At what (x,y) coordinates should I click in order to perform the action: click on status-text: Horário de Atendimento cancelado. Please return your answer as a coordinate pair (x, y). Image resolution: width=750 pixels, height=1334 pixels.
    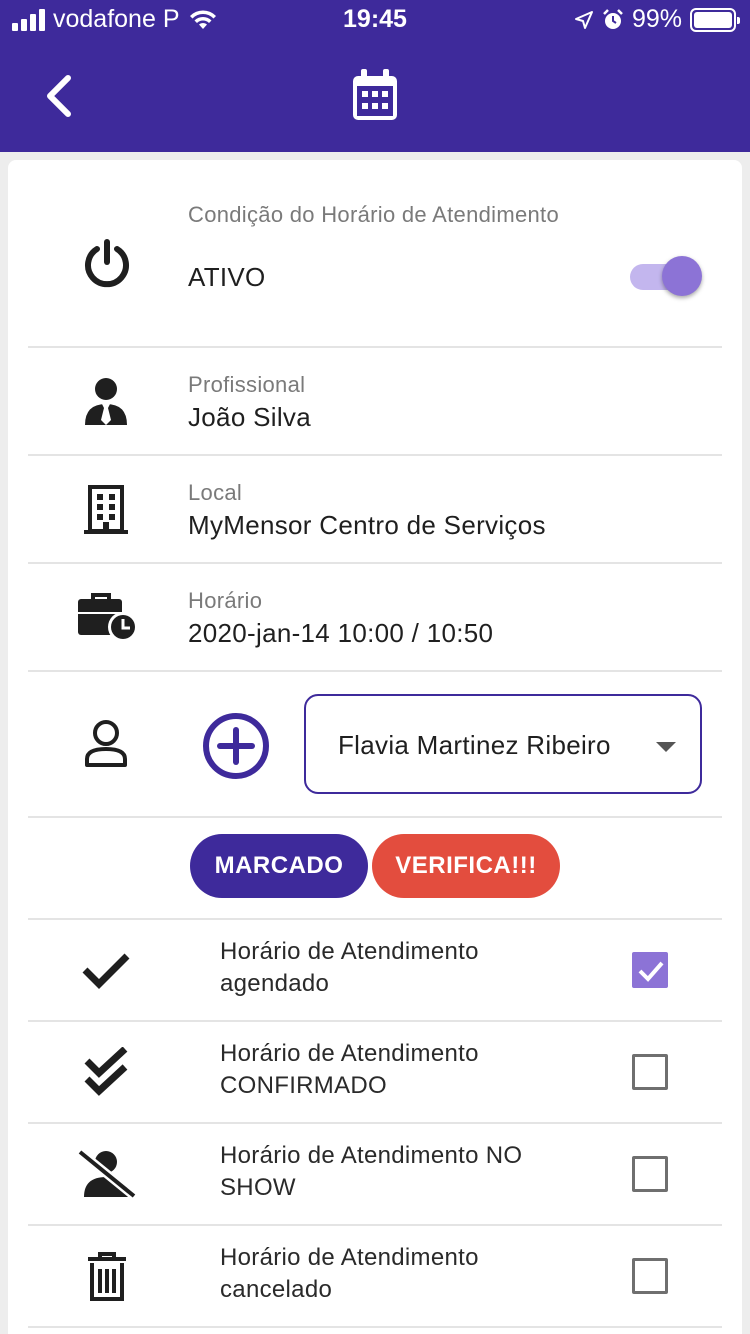
    Looking at the image, I should click on (410, 1274).